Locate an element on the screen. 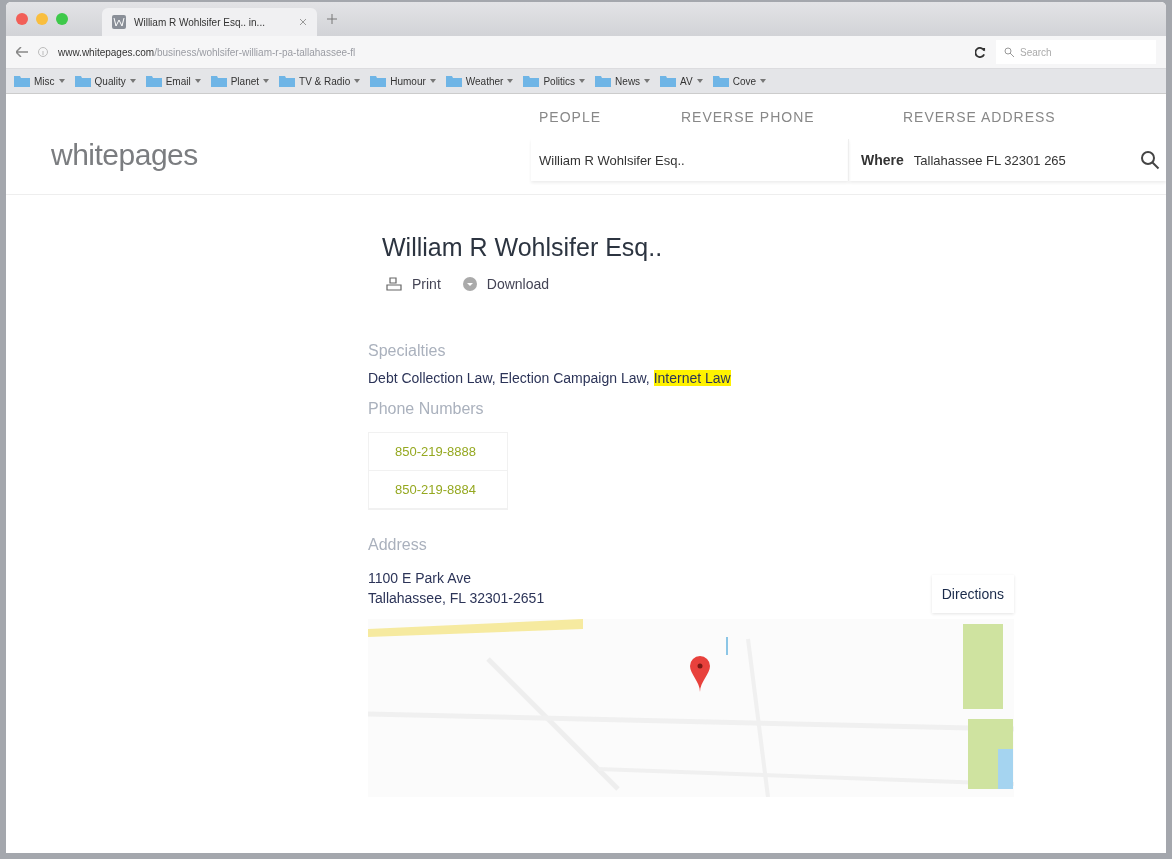 The width and height of the screenshot is (1172, 859). whitepages-logo: whitepages is located at coordinates (268, 144).